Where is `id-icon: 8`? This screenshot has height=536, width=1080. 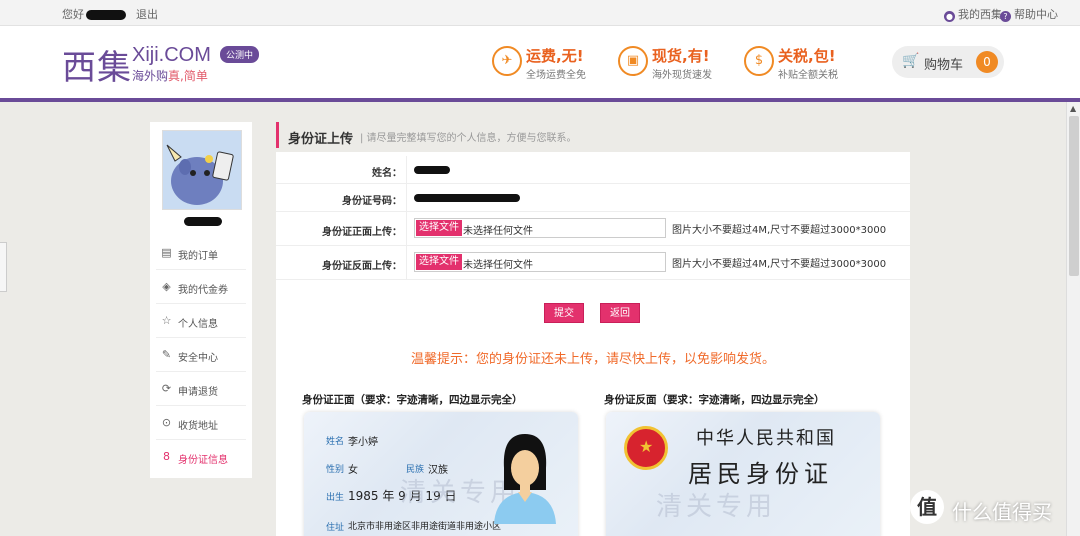
id-icon: 8 is located at coordinates (166, 456).